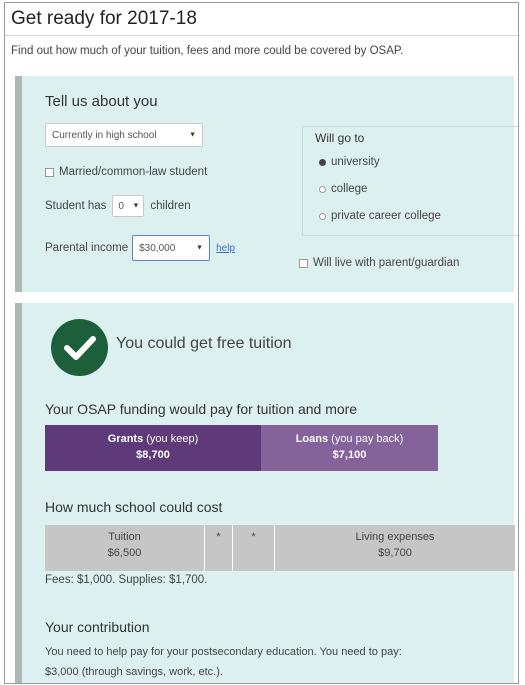 The image size is (525, 685). What do you see at coordinates (225, 248) in the screenshot?
I see `income-help-link: help` at bounding box center [225, 248].